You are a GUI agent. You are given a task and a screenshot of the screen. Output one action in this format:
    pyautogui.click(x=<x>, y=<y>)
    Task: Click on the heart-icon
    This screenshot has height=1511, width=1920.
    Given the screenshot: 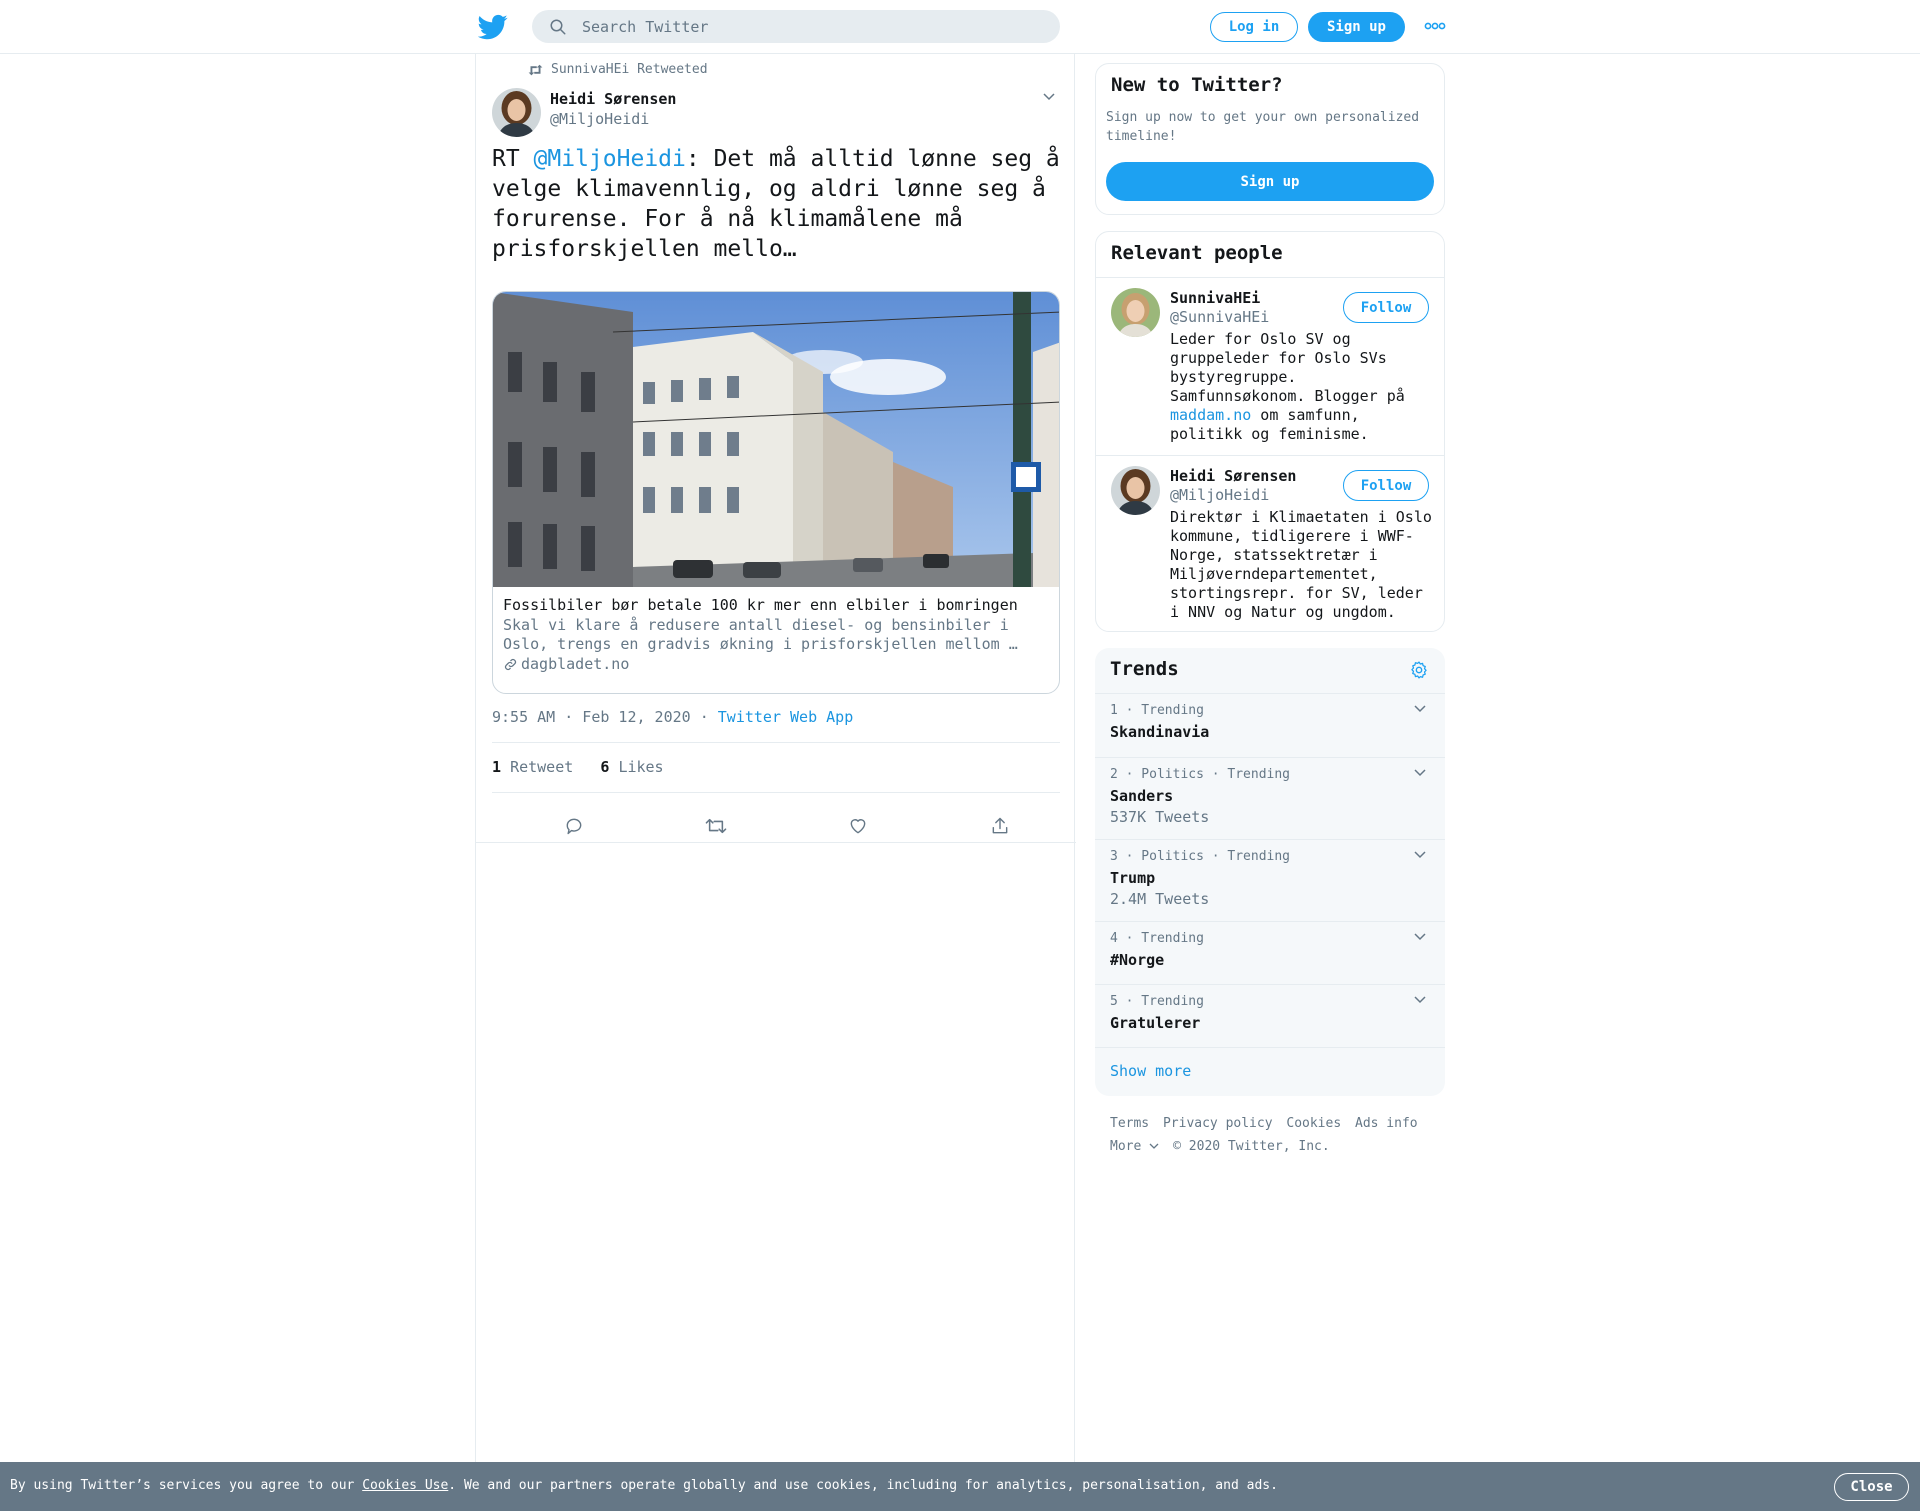 What is the action you would take?
    pyautogui.click(x=858, y=826)
    